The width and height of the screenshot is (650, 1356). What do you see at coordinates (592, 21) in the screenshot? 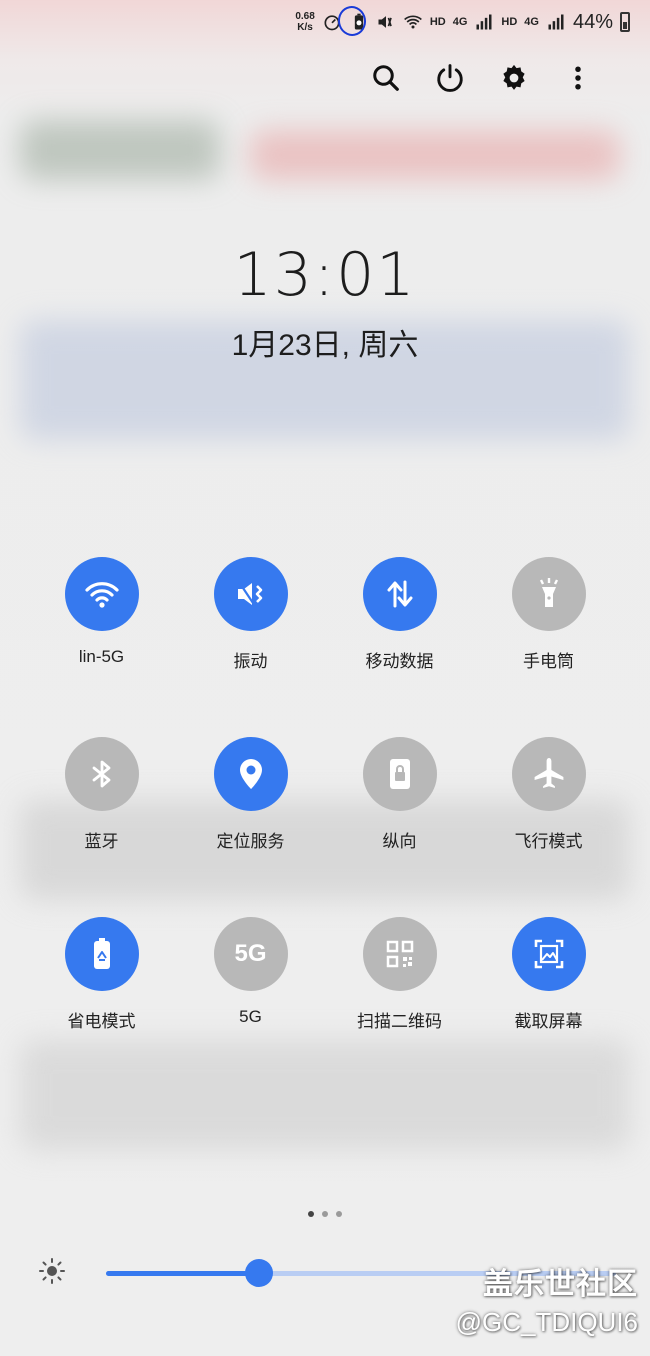
I see `battery-percent: 44%` at bounding box center [592, 21].